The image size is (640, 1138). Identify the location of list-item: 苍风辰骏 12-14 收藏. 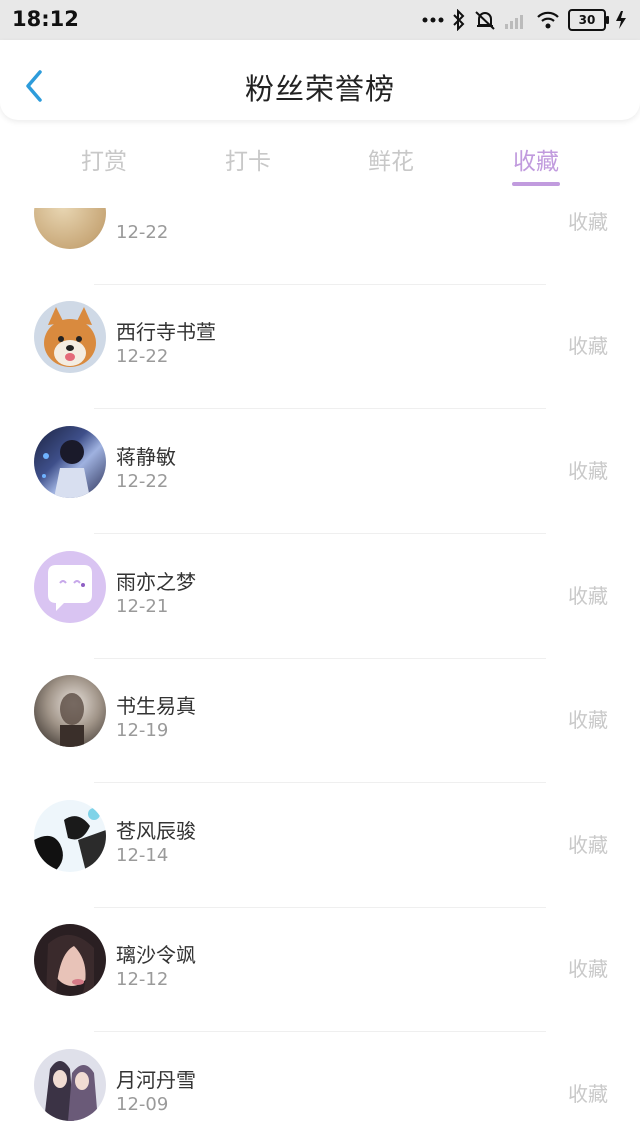
(320, 845).